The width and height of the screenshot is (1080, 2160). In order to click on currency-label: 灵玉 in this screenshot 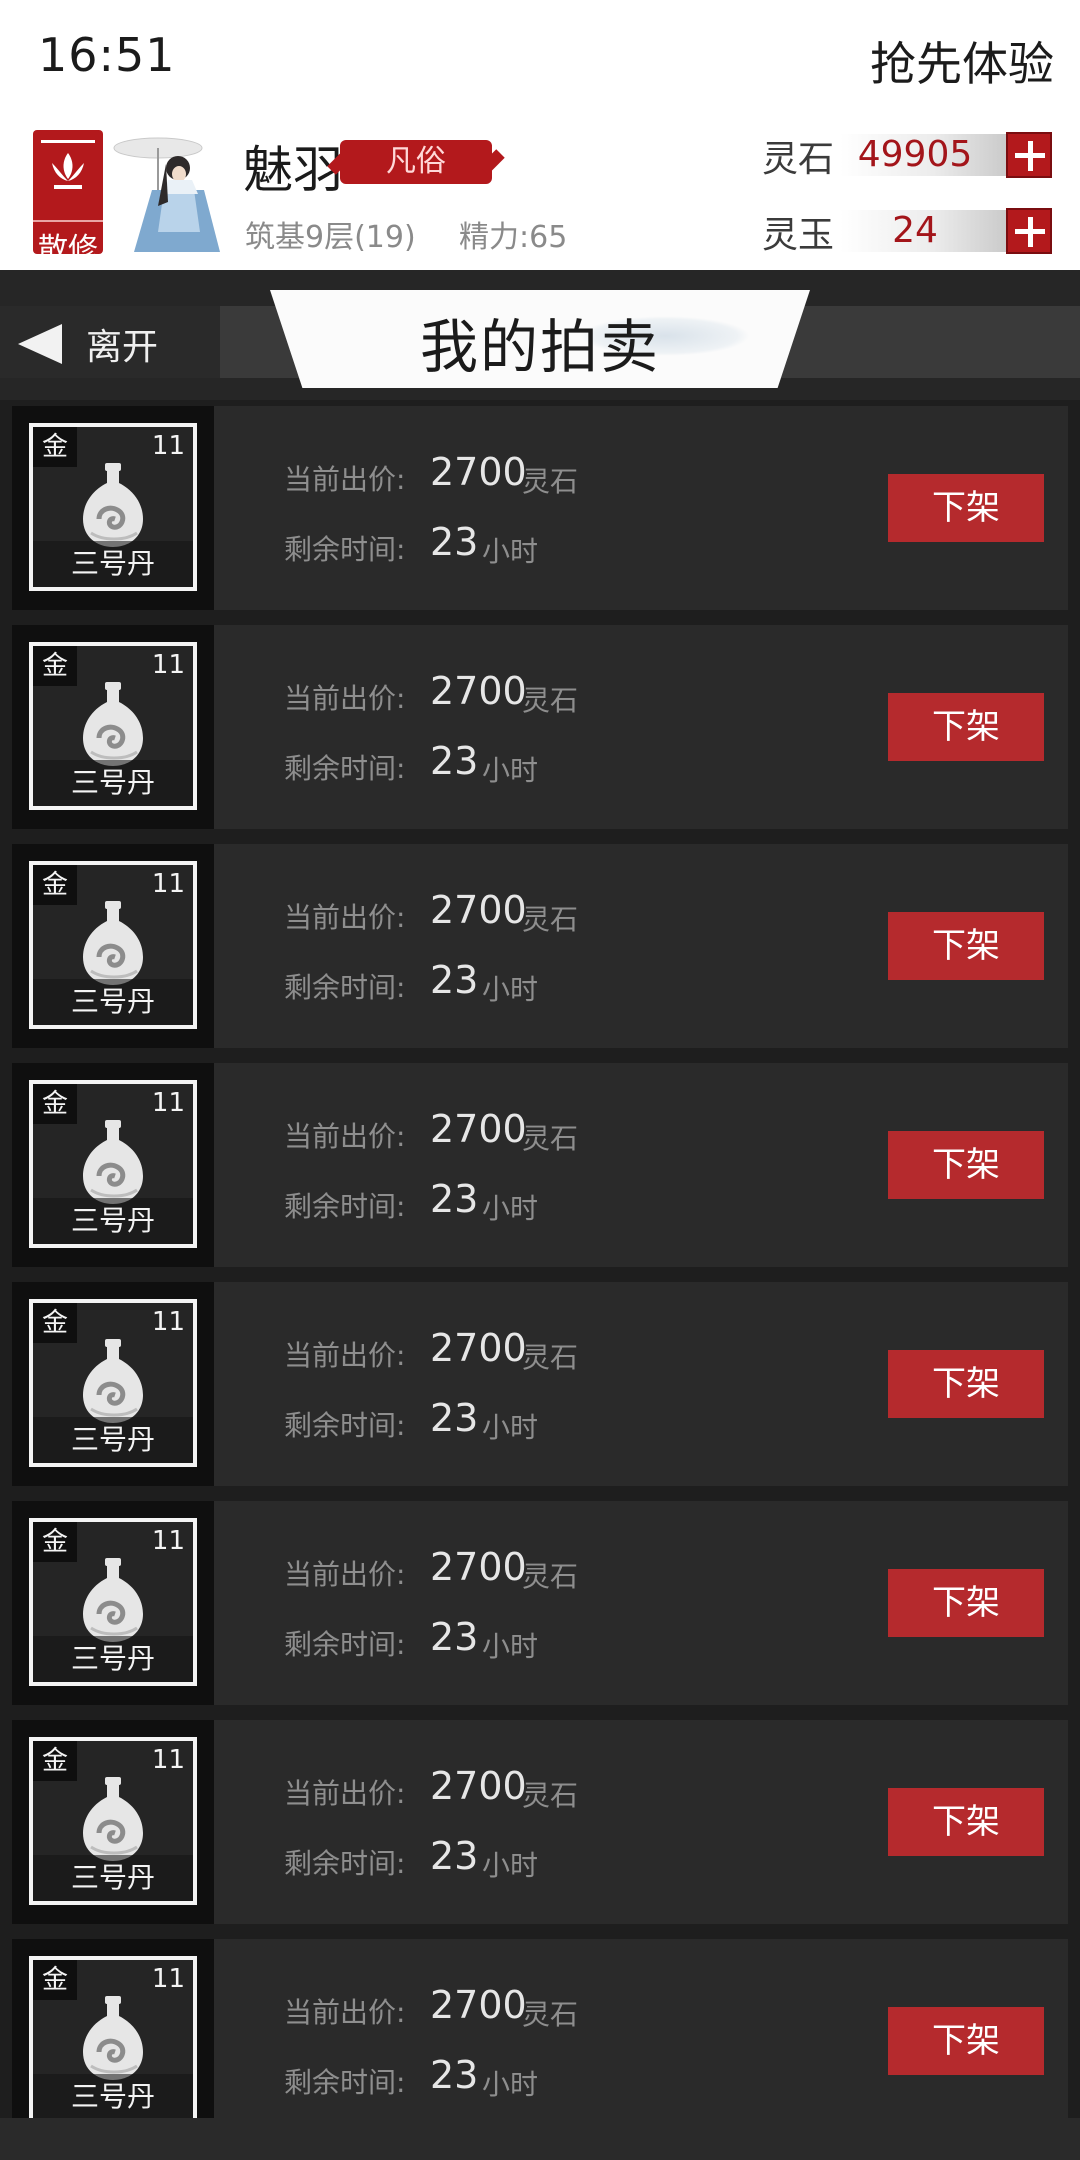, I will do `click(797, 235)`.